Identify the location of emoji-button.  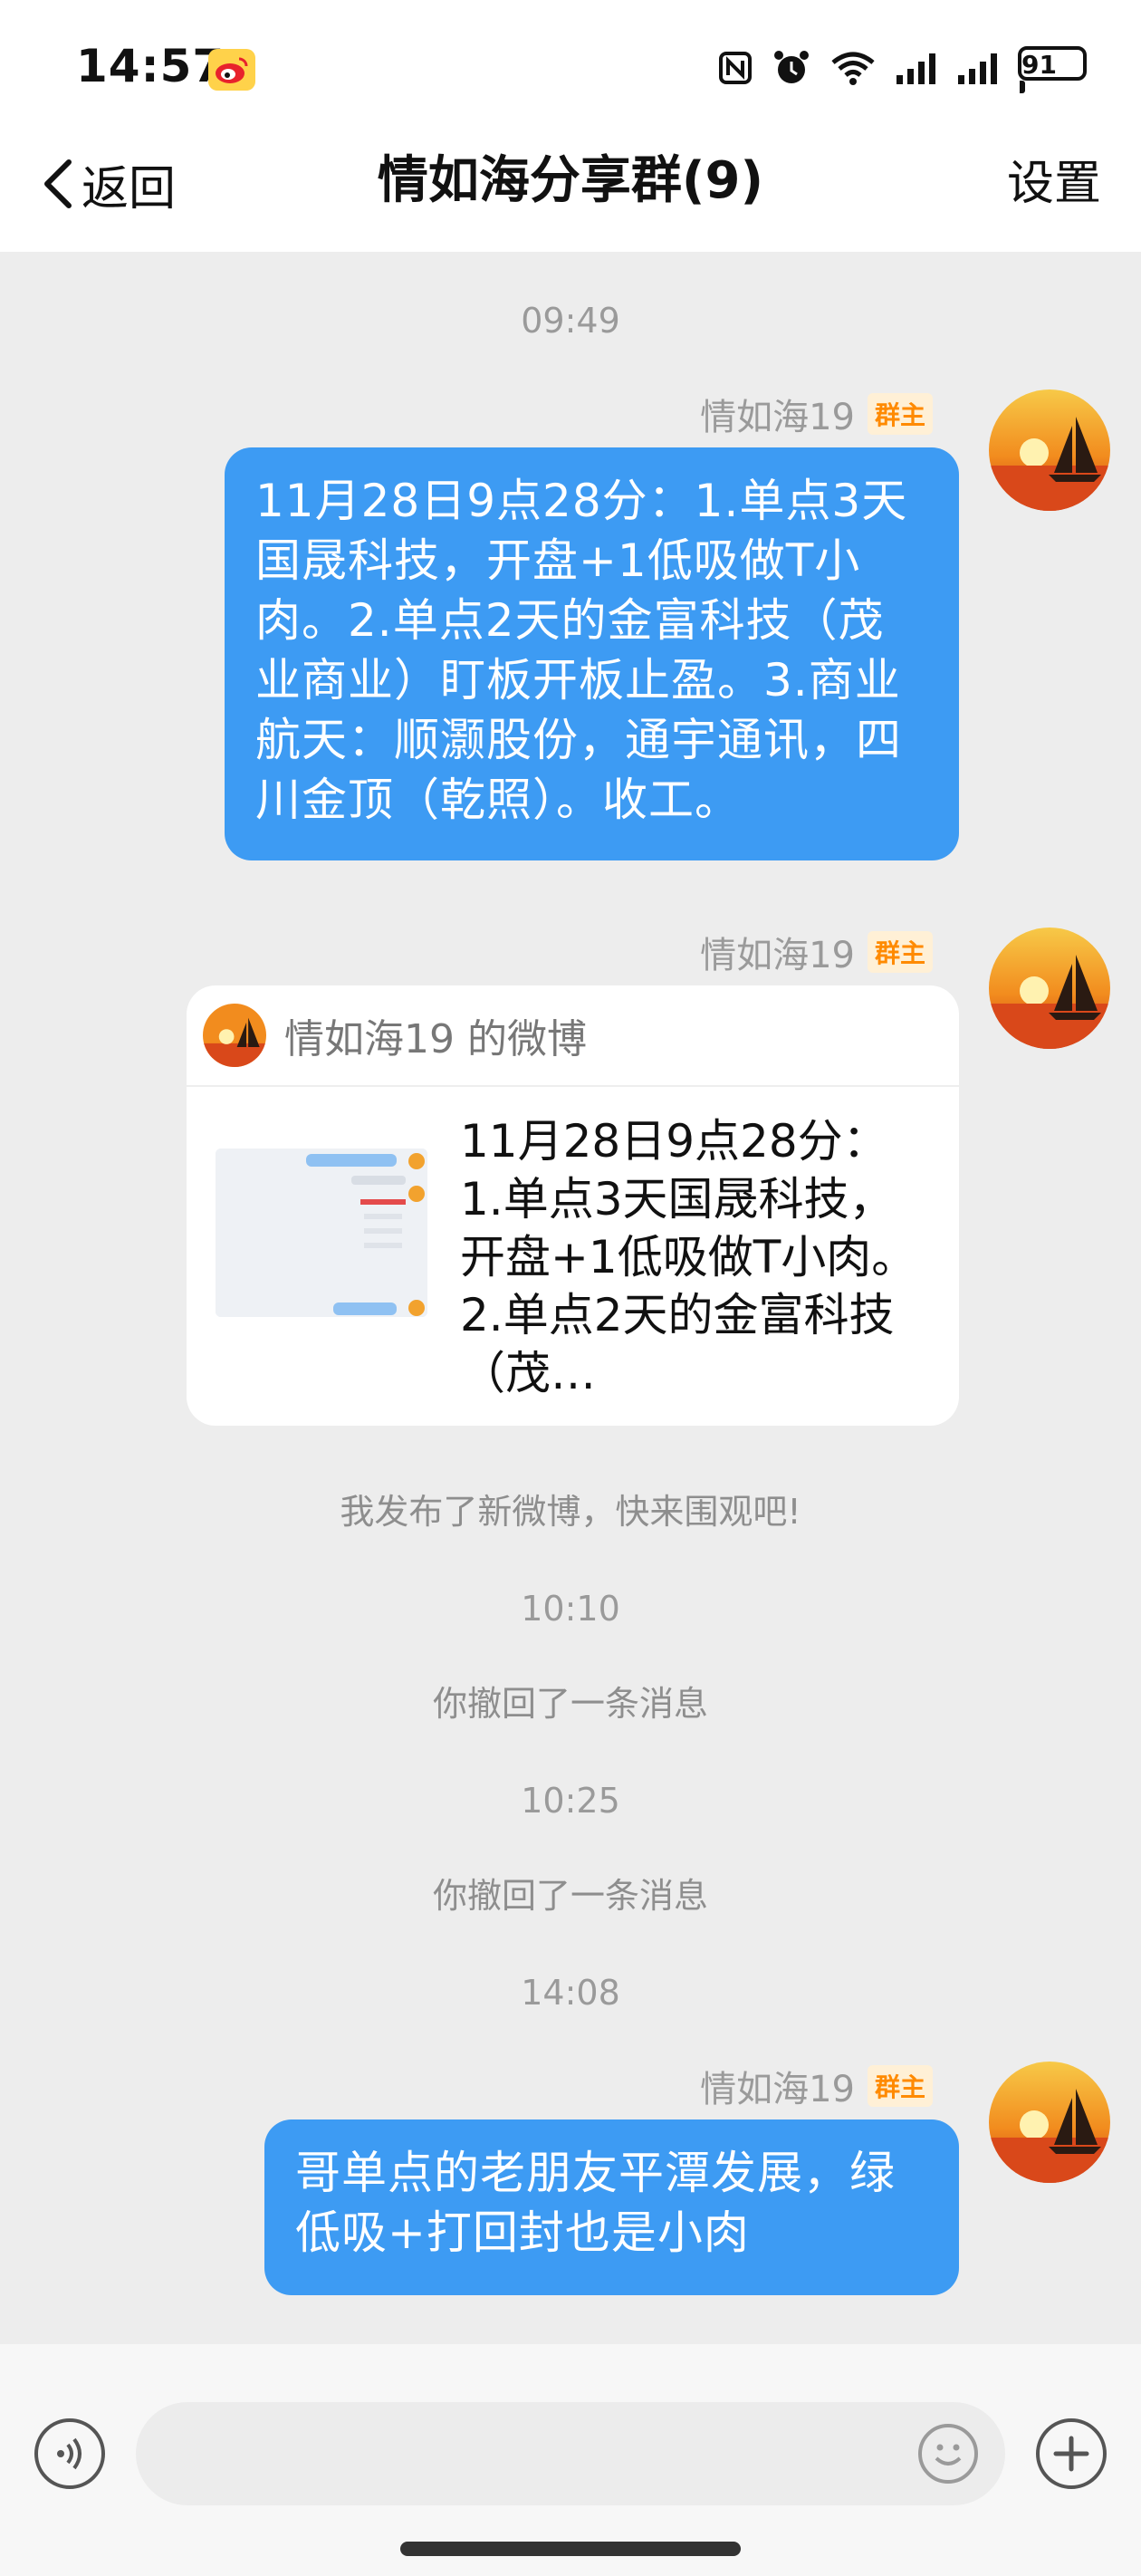
(948, 2454).